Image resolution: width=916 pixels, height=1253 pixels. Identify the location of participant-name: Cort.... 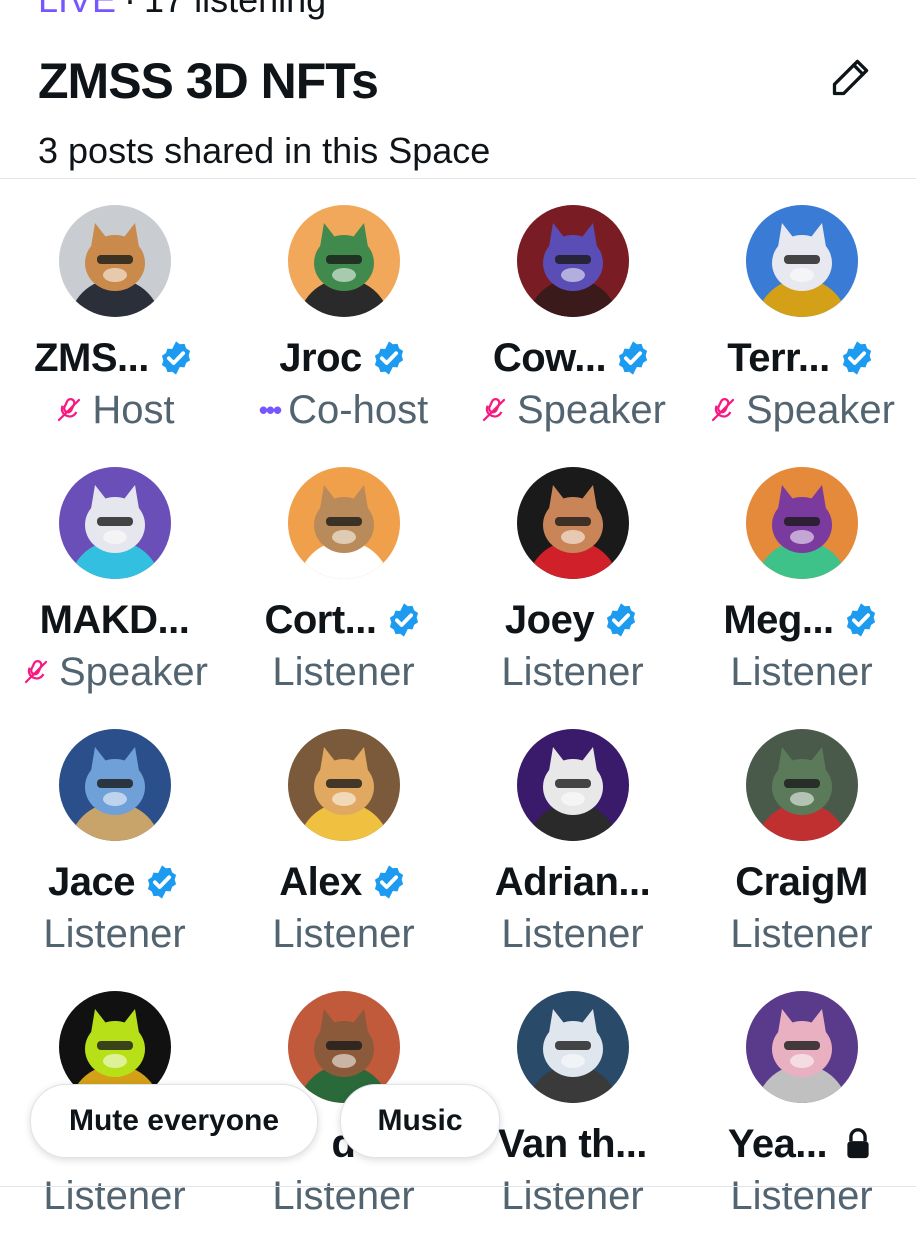
(320, 619).